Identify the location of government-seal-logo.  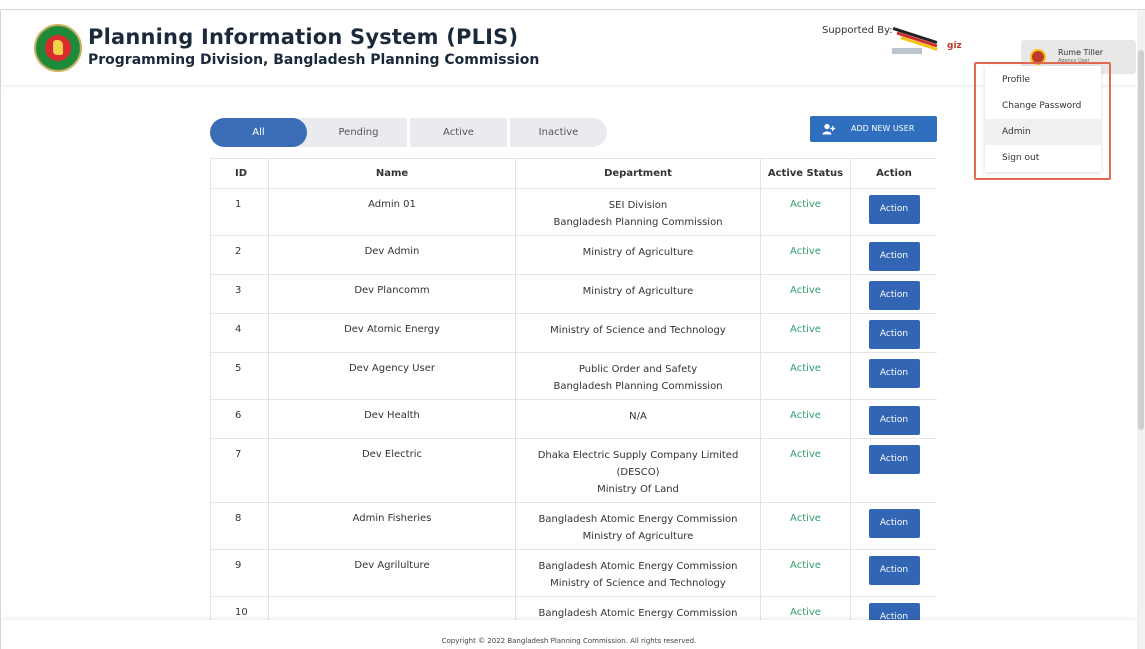
(58, 48).